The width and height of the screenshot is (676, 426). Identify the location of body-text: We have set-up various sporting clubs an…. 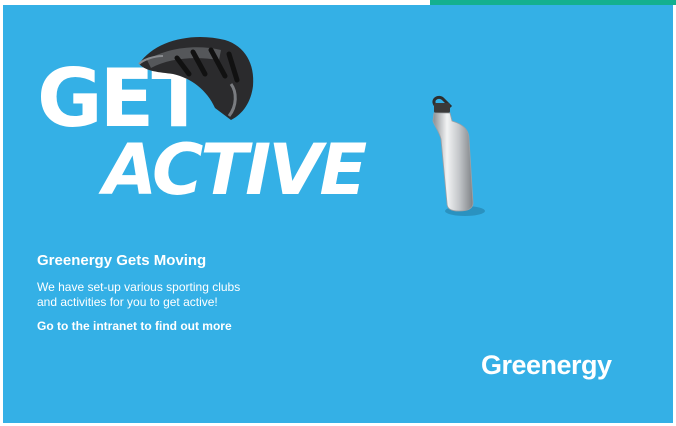
(167, 295).